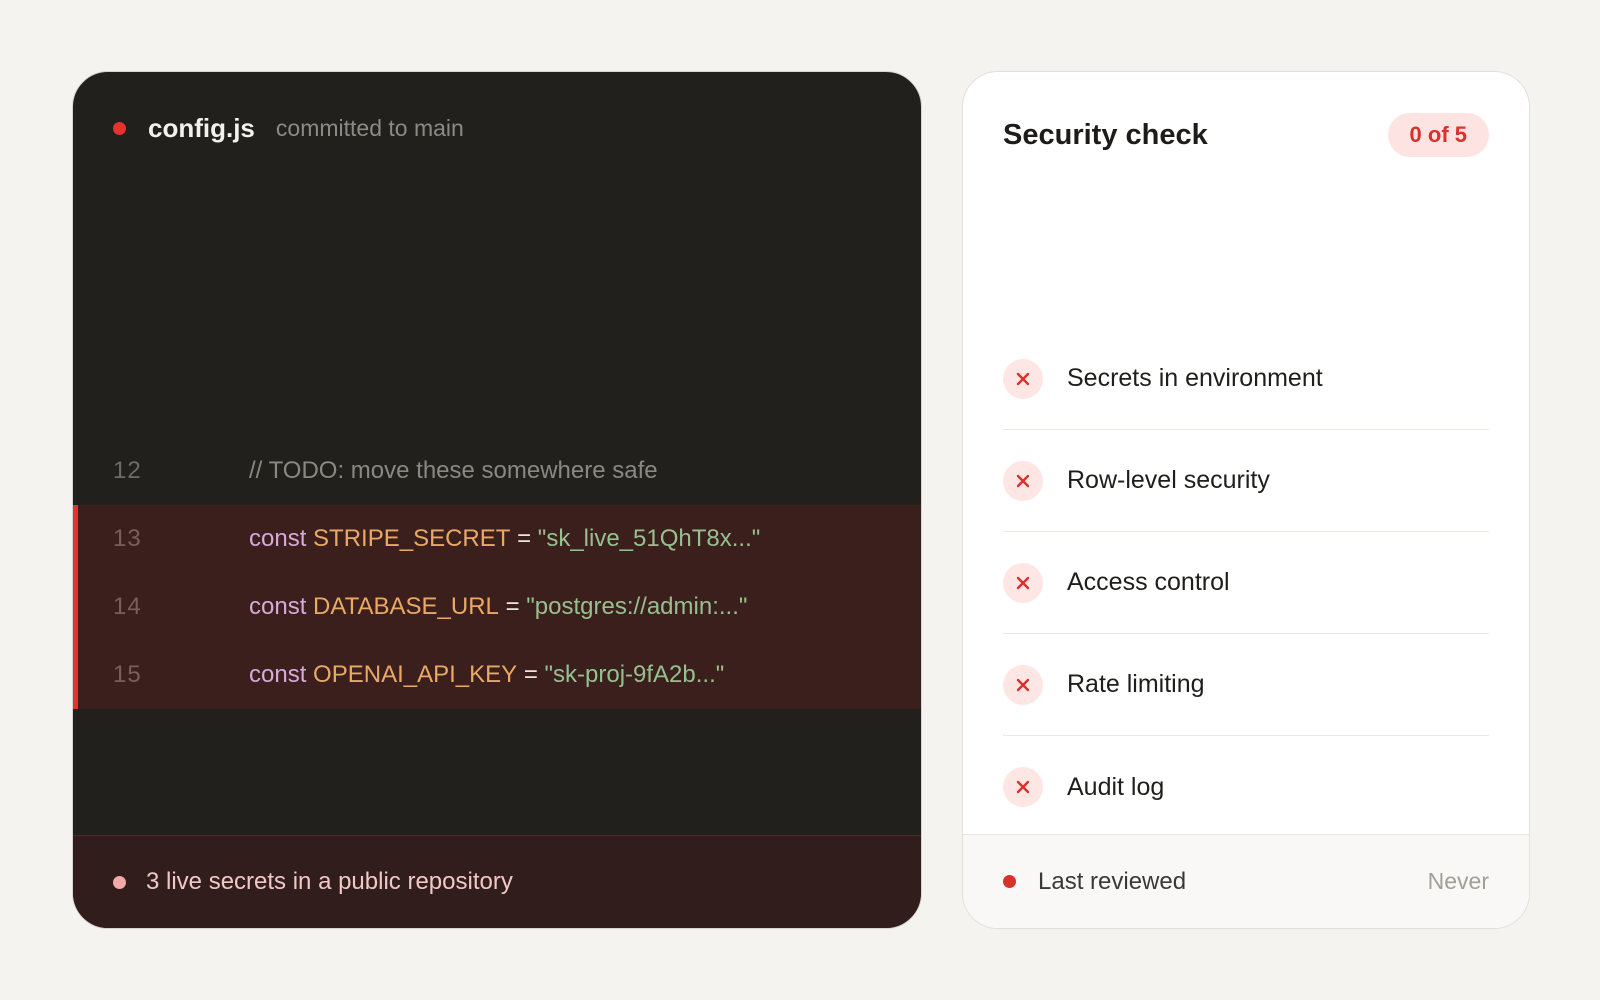 The image size is (1600, 1000). What do you see at coordinates (1105, 134) in the screenshot?
I see `security-title: Security check` at bounding box center [1105, 134].